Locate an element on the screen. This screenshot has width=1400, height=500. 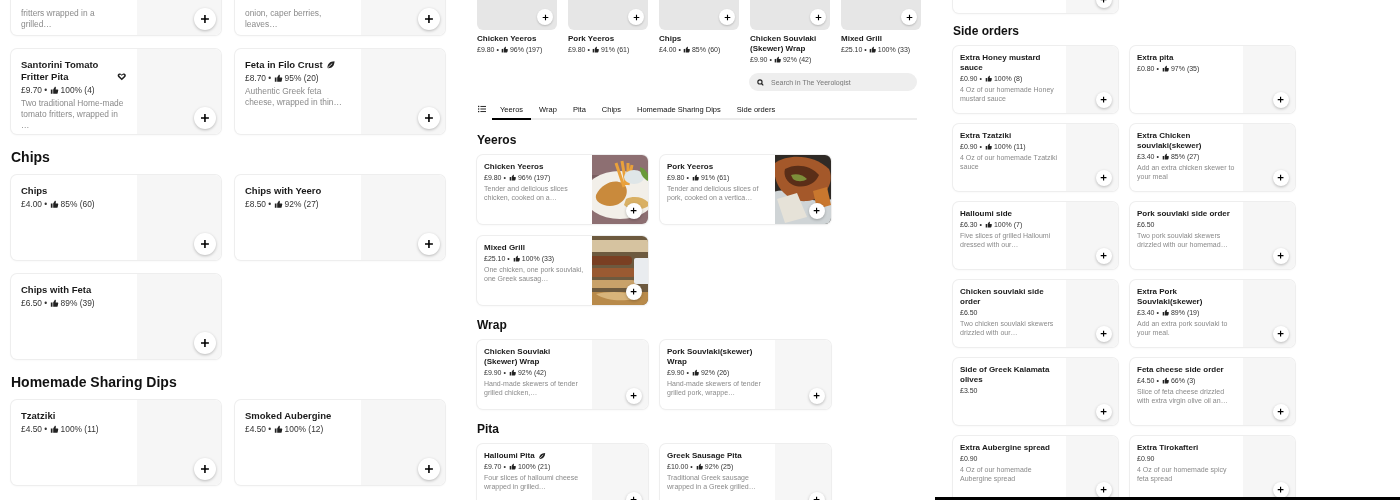
menu-item-card: Chips with Feta £6.50 • 89% (39) is located at coordinates (116, 316).